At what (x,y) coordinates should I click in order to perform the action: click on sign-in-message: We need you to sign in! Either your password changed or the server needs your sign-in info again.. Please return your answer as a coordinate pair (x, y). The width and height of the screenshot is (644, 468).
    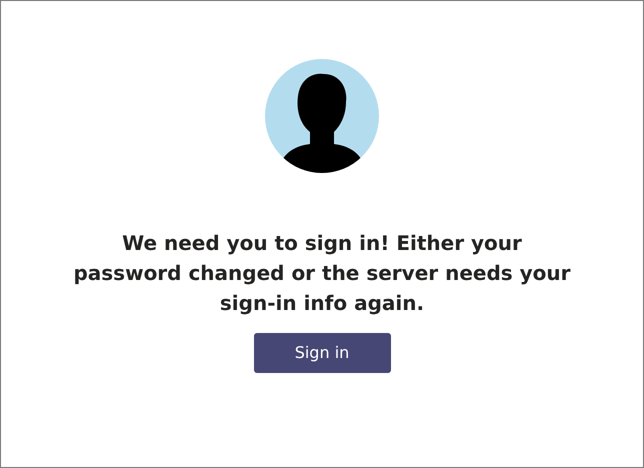
    Looking at the image, I should click on (322, 273).